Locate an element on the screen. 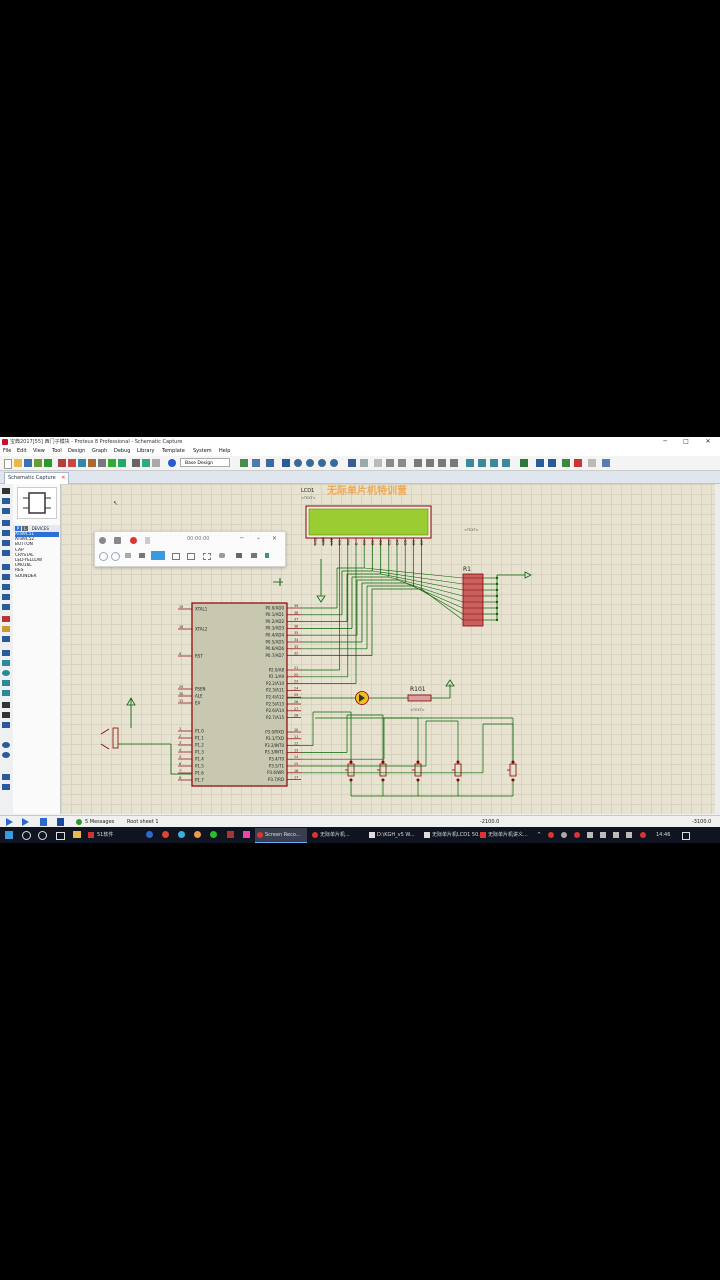  line-mode-icon is located at coordinates (6, 653).